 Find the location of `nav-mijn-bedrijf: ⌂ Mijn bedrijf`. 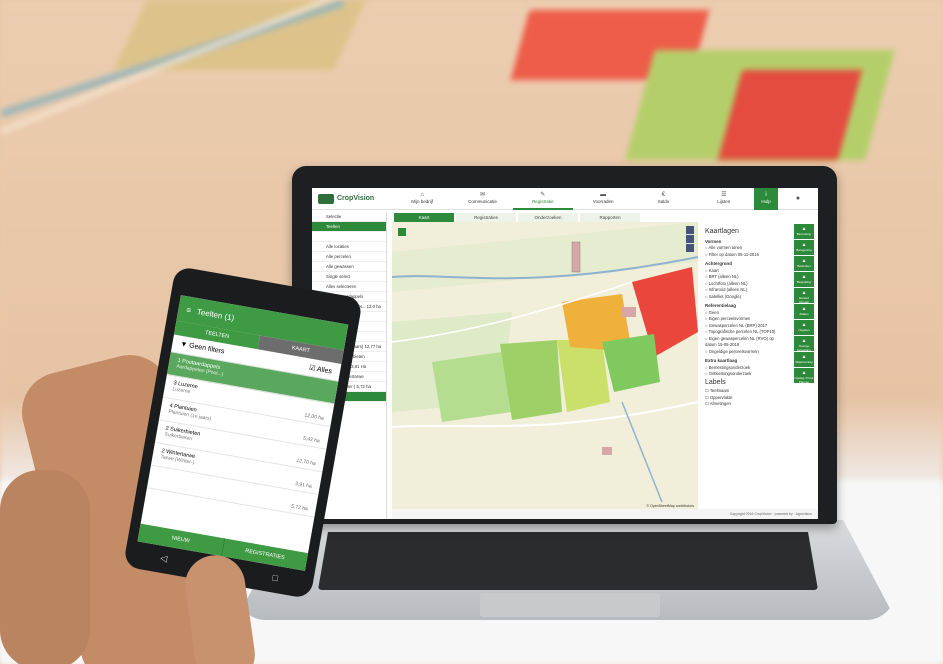

nav-mijn-bedrijf: ⌂ Mijn bedrijf is located at coordinates (422, 199).